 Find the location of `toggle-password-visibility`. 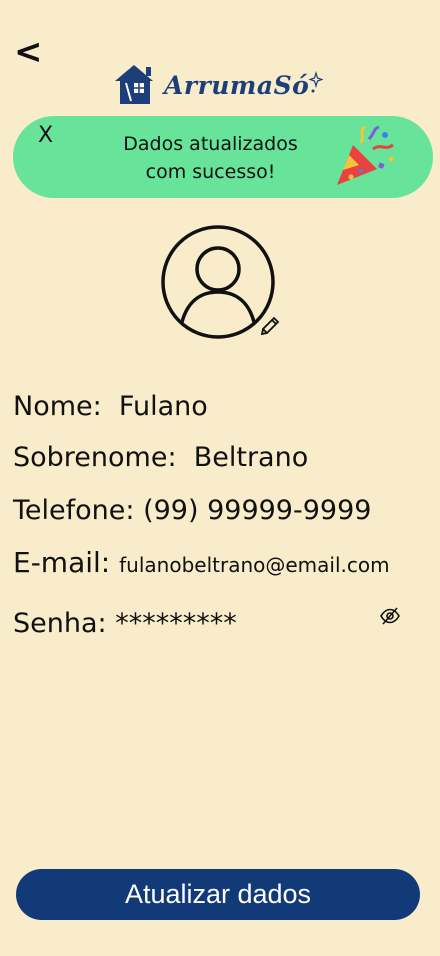

toggle-password-visibility is located at coordinates (390, 618).